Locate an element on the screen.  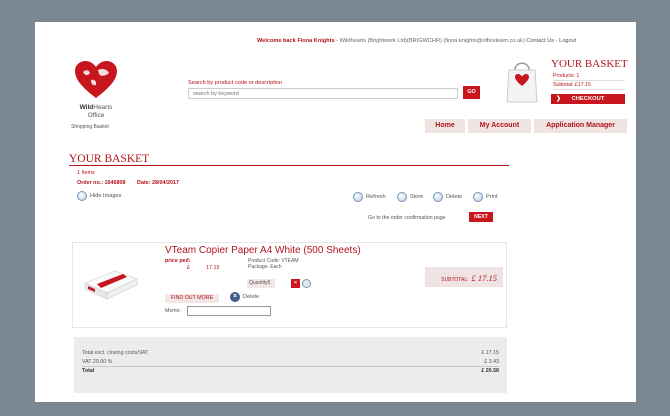
price-currency: £ is located at coordinates (188, 268).